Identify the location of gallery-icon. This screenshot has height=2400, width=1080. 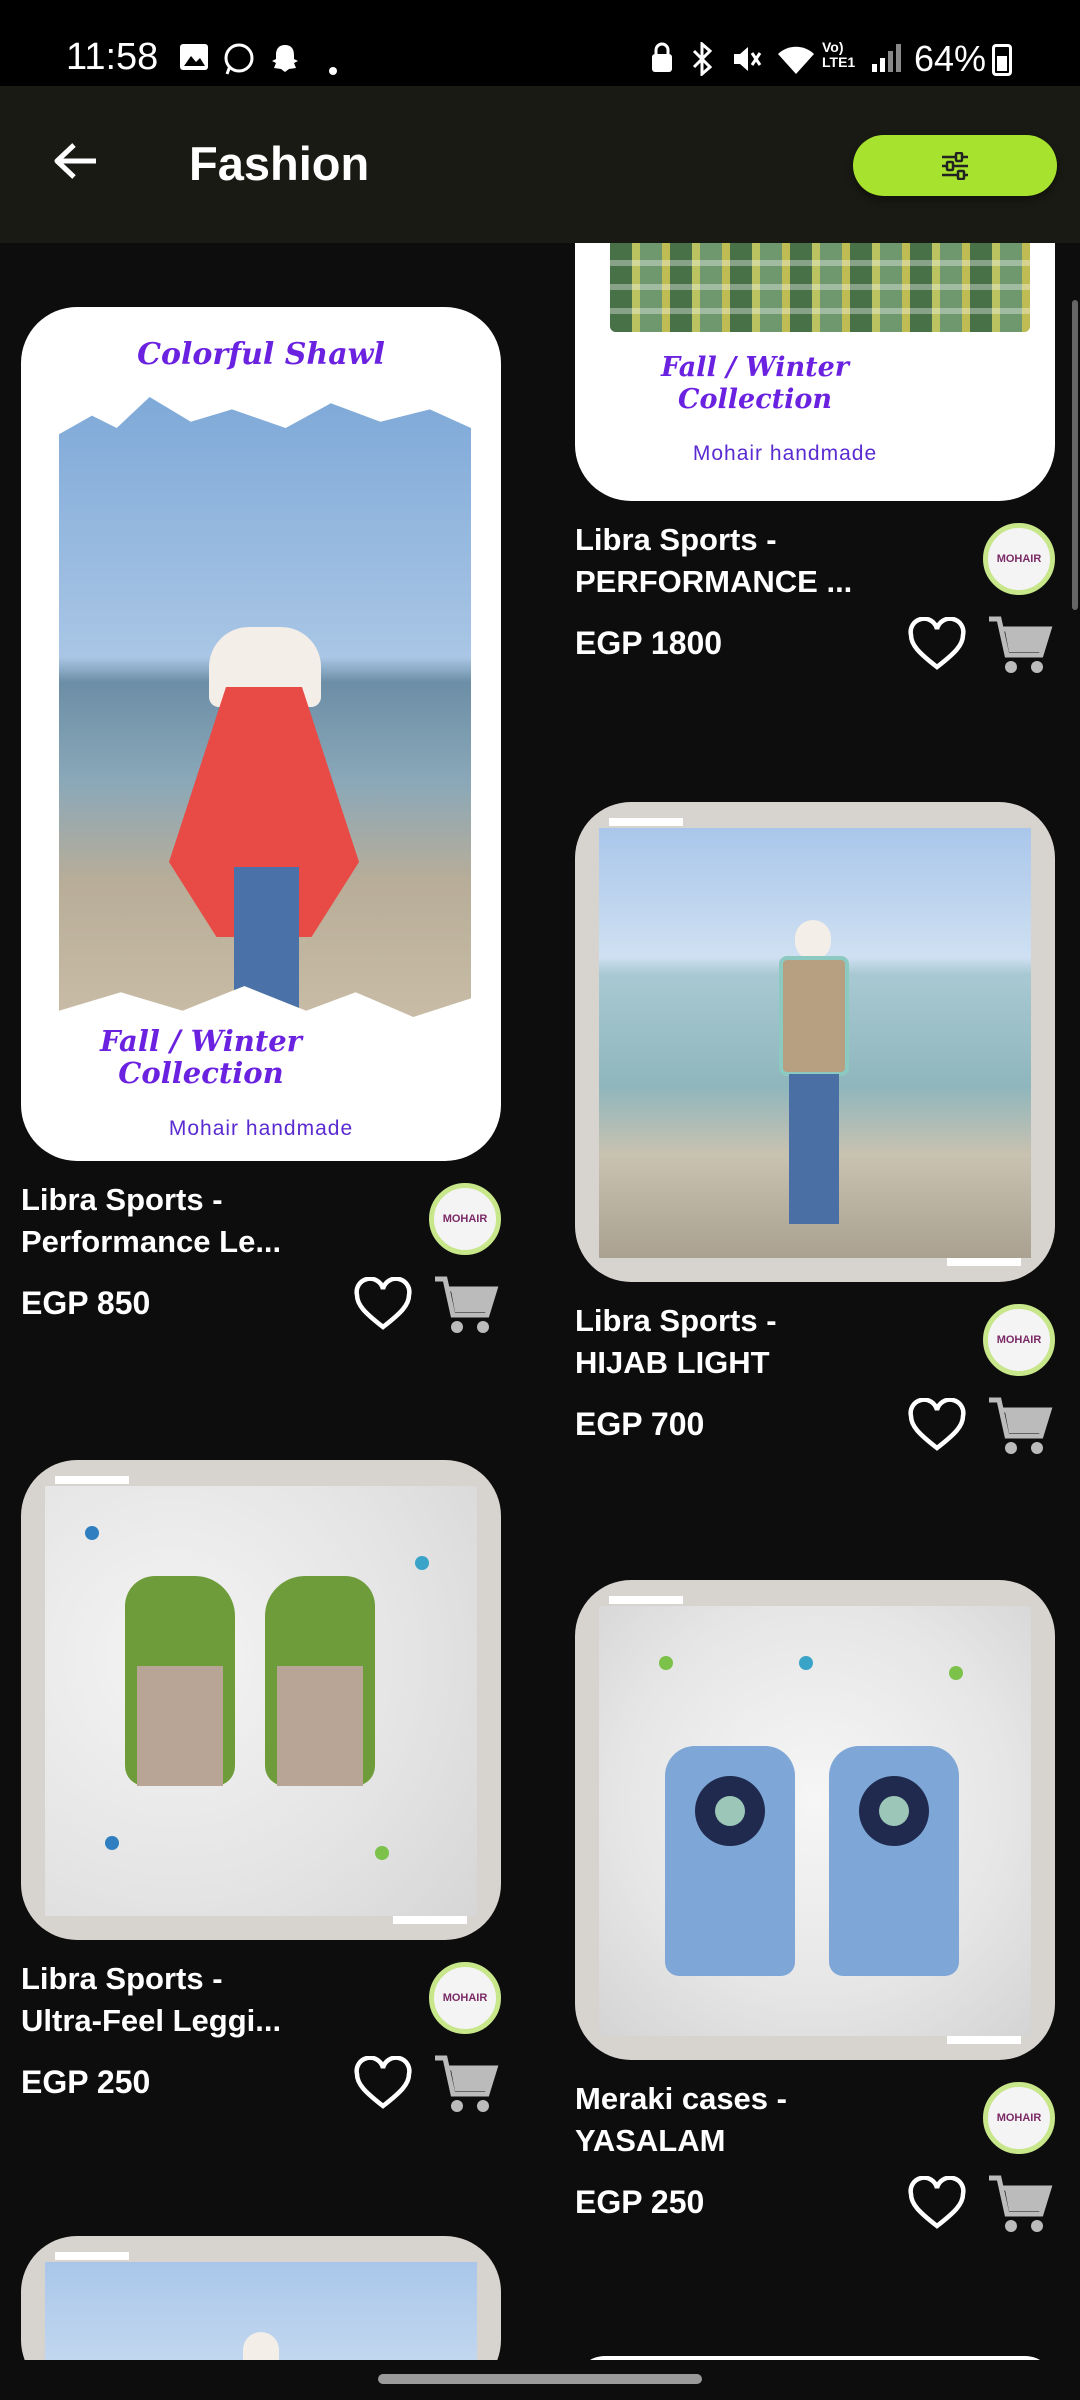
(194, 60).